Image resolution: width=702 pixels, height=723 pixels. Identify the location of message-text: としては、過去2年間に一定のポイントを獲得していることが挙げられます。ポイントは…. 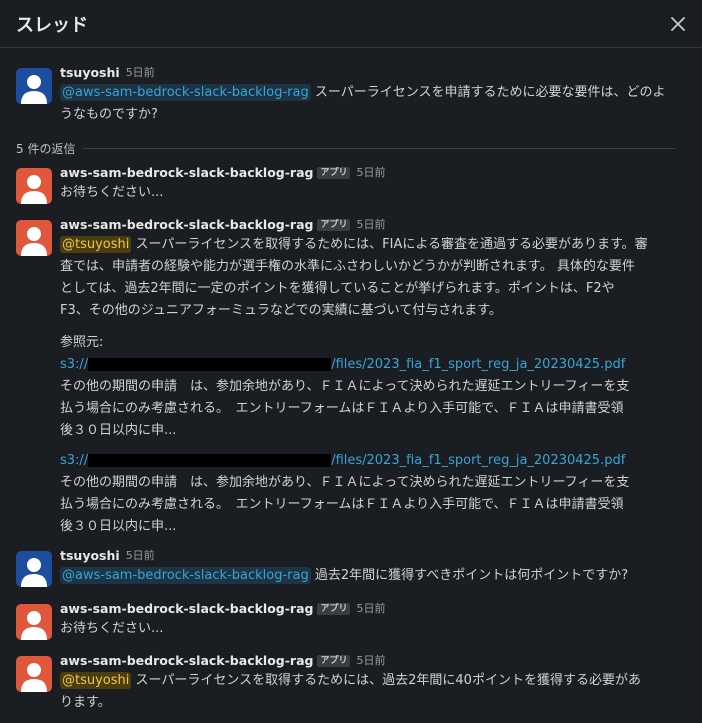
(337, 288).